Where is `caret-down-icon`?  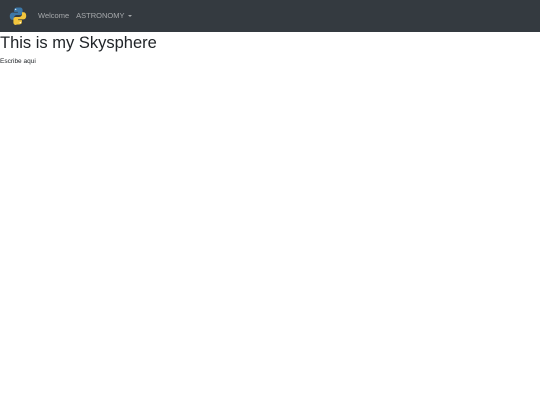
caret-down-icon is located at coordinates (130, 16).